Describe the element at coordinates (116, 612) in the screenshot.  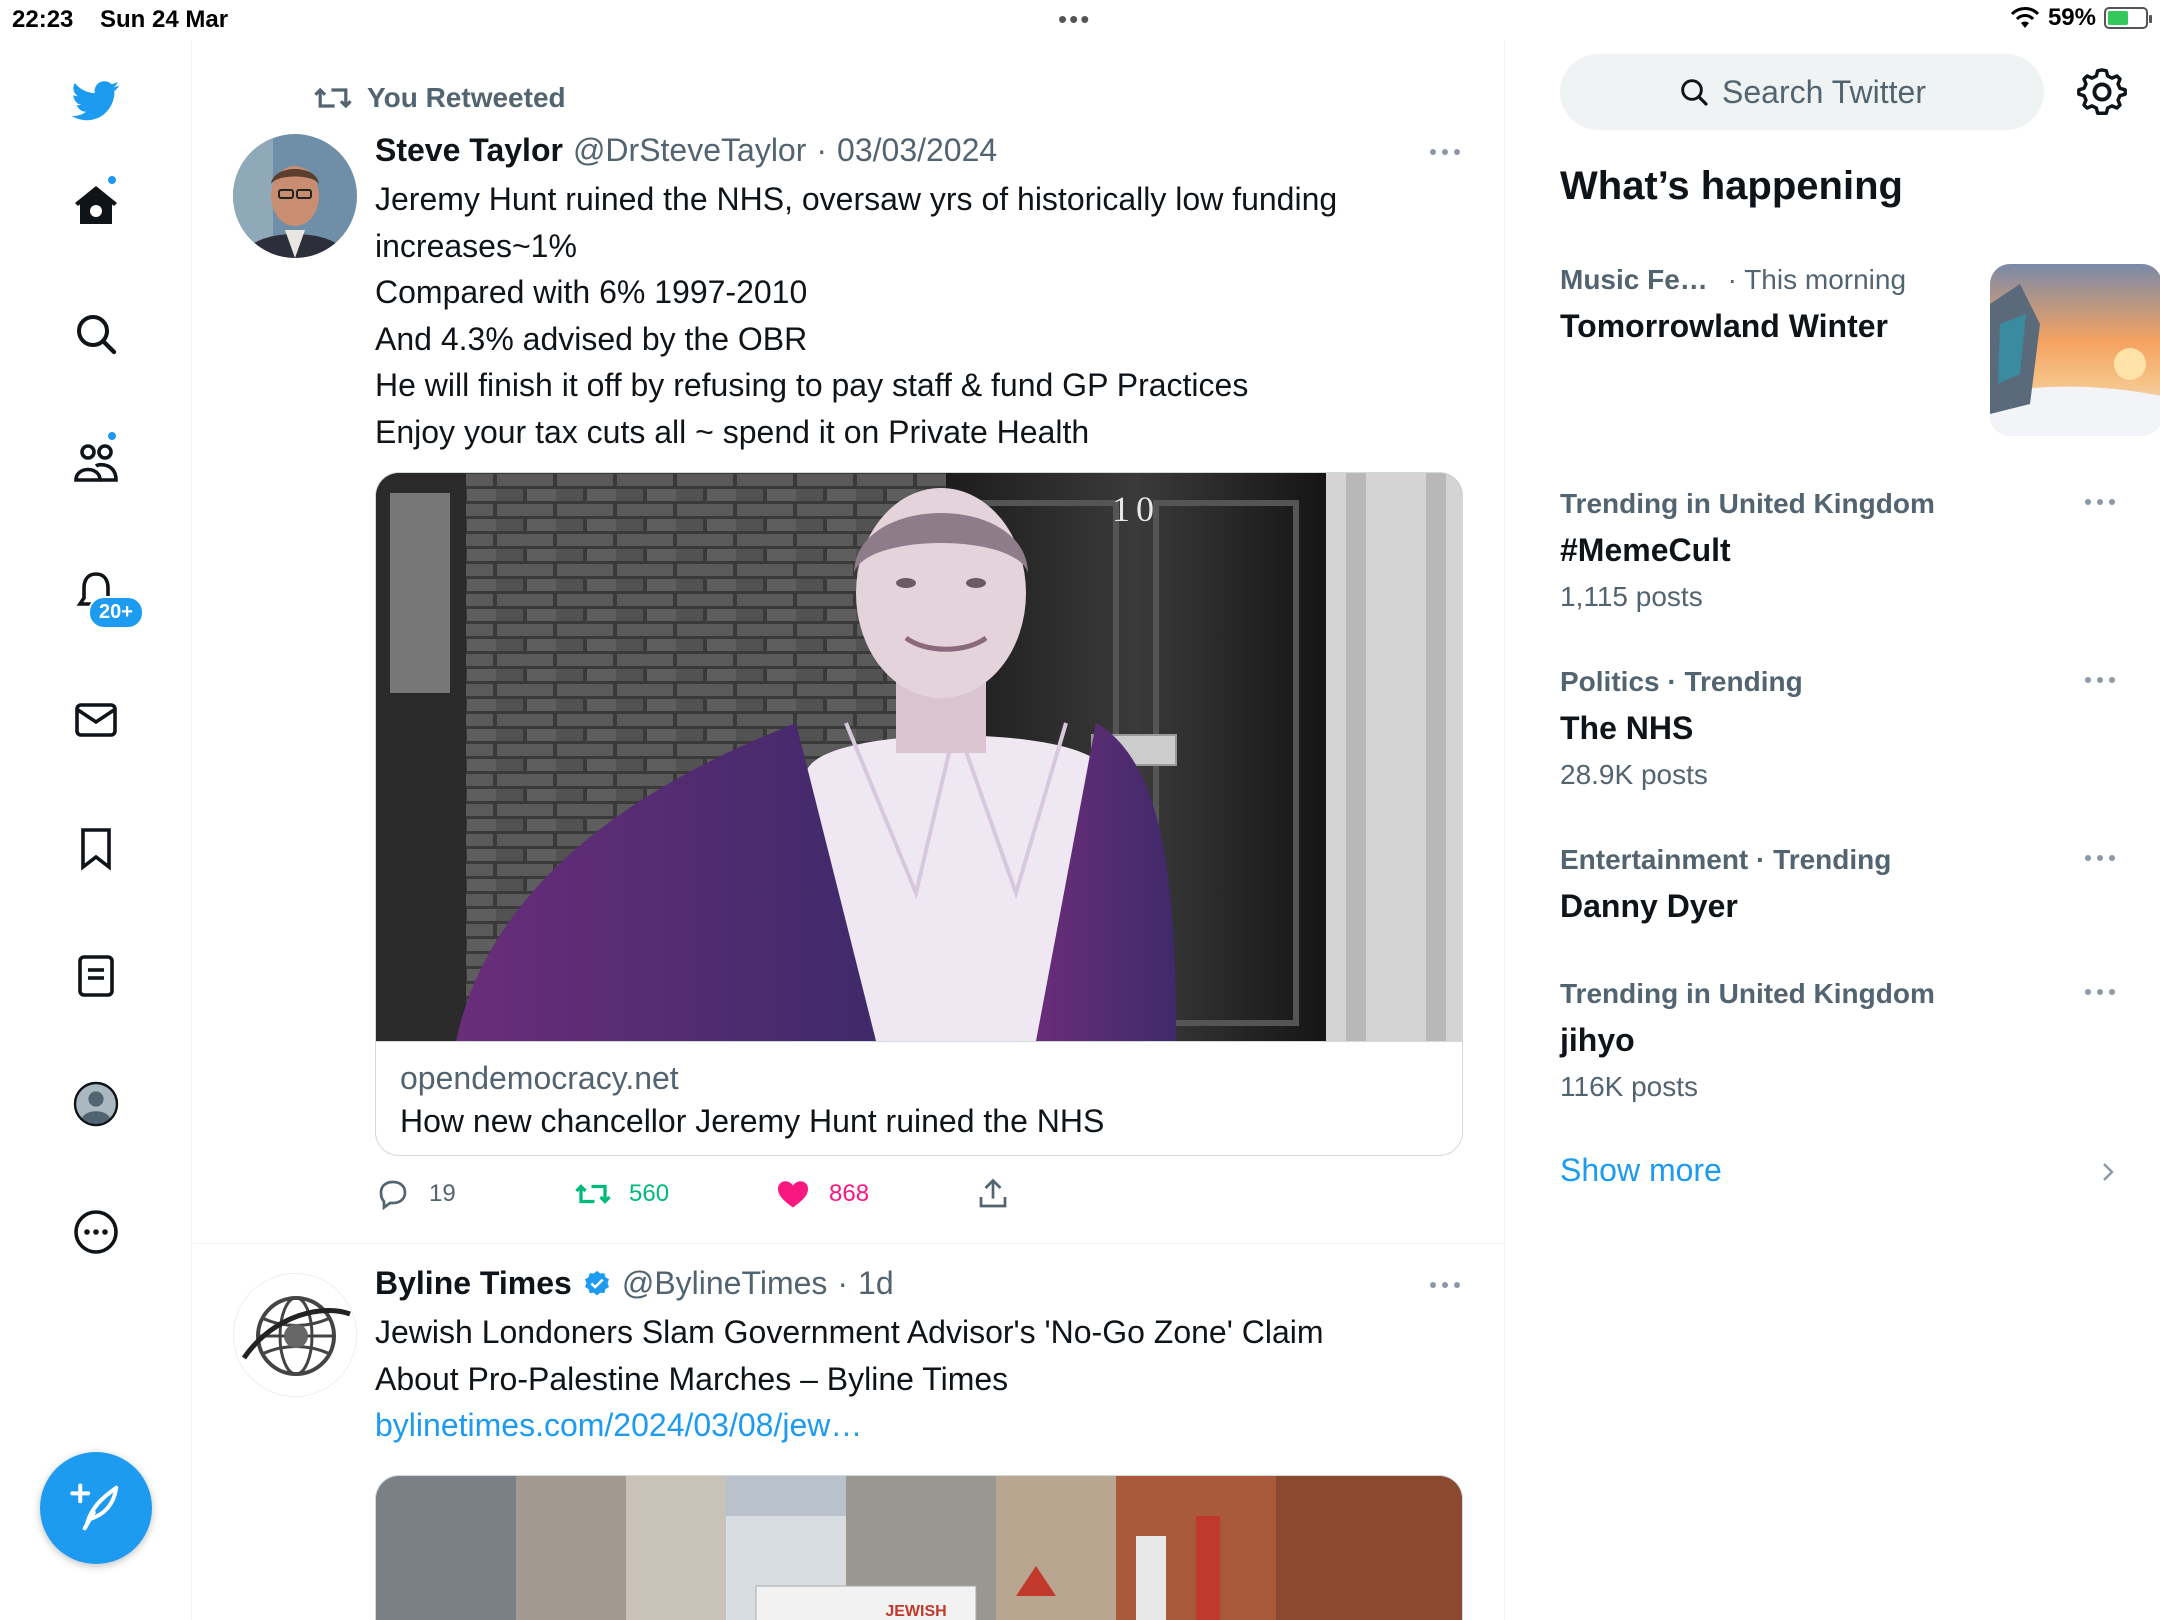
I see `notifications-badge: 20+` at that location.